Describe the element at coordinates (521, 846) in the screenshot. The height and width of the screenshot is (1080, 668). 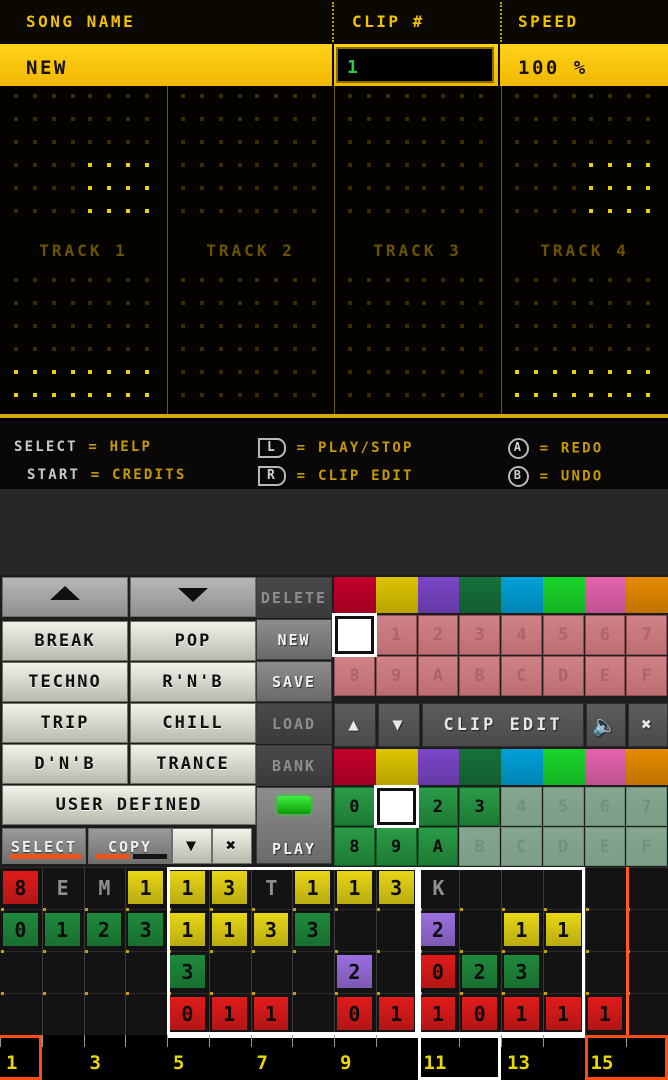
I see `hex-cell-bottom-C: C` at that location.